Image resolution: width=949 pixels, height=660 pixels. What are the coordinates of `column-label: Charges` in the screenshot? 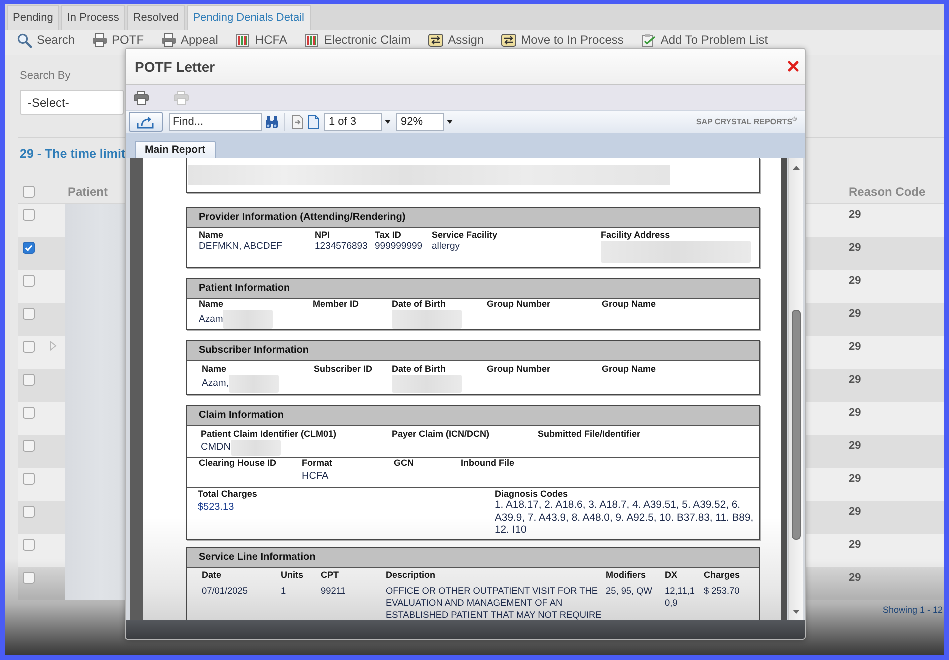 It's located at (722, 575).